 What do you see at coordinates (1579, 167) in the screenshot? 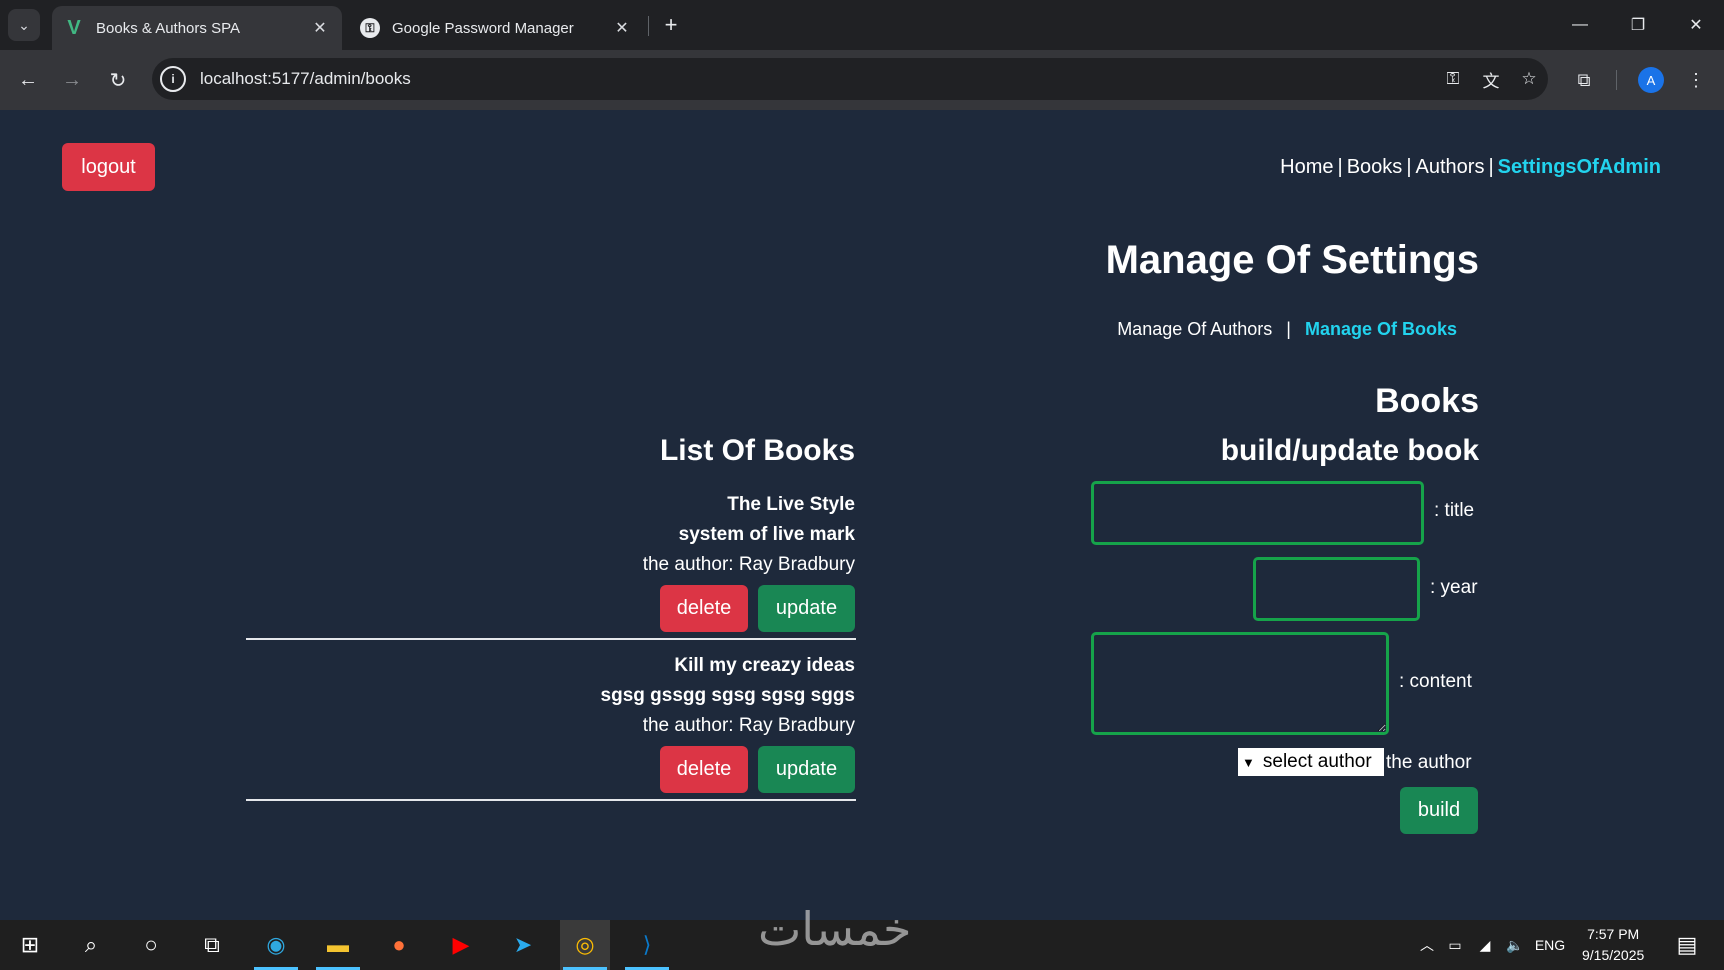
I see `nav-link-settings: SettingsOfAdmin` at bounding box center [1579, 167].